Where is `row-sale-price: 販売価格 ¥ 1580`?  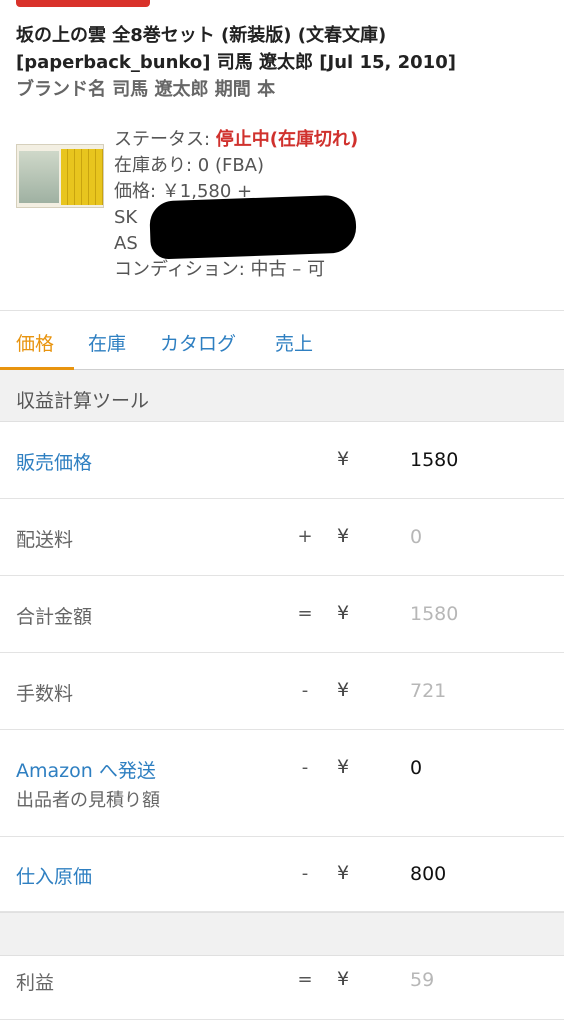 row-sale-price: 販売価格 ¥ 1580 is located at coordinates (282, 460).